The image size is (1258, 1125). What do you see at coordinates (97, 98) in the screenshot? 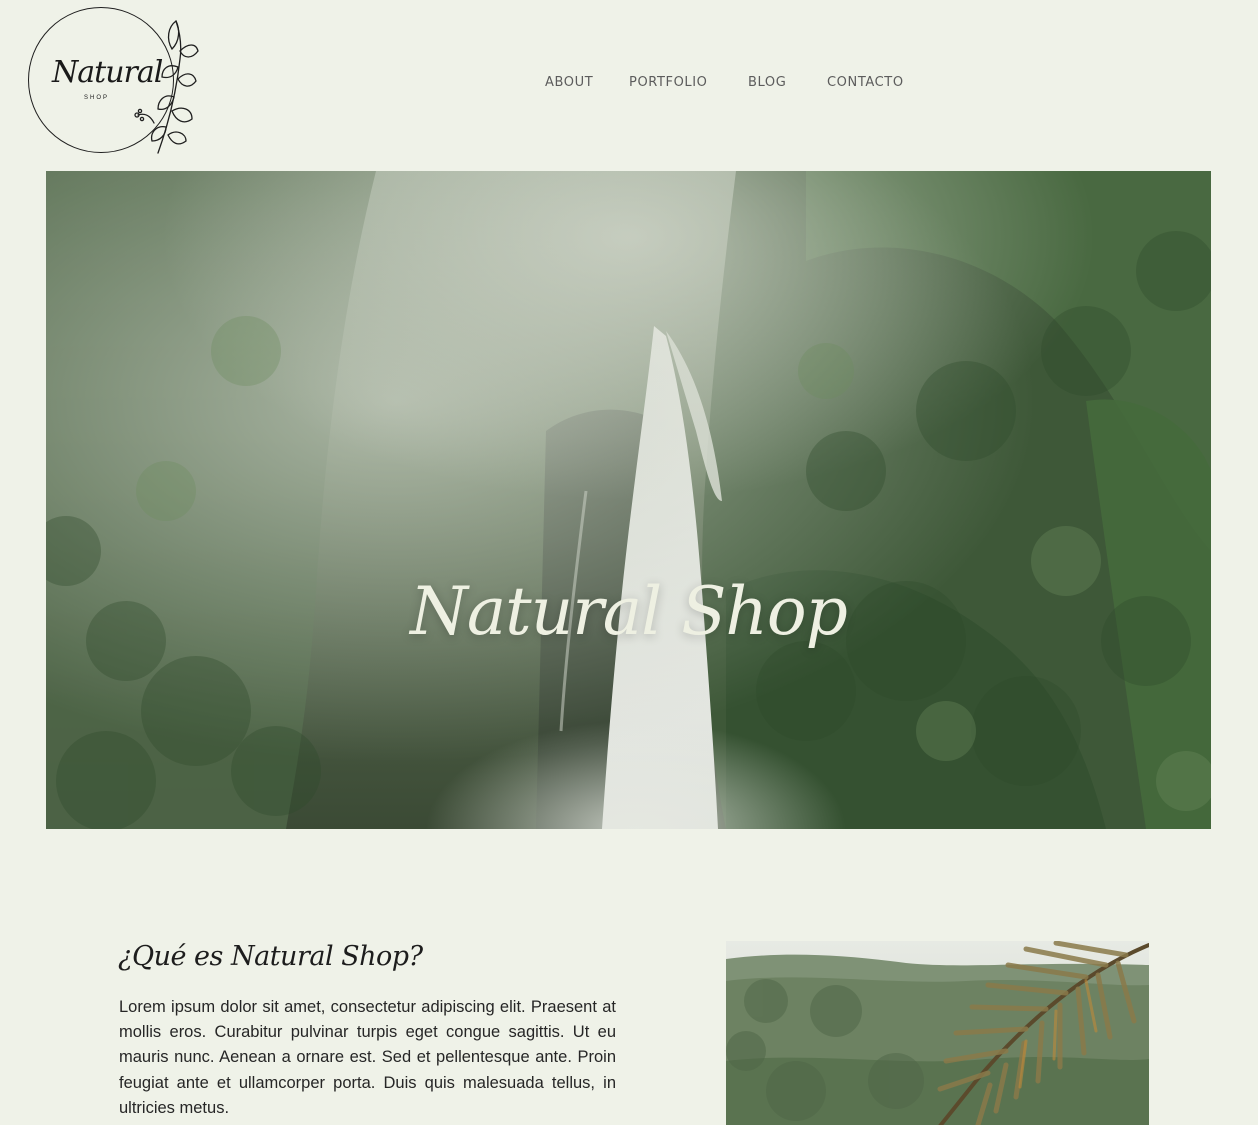
I see `logo-subtitle: SHOP` at bounding box center [97, 98].